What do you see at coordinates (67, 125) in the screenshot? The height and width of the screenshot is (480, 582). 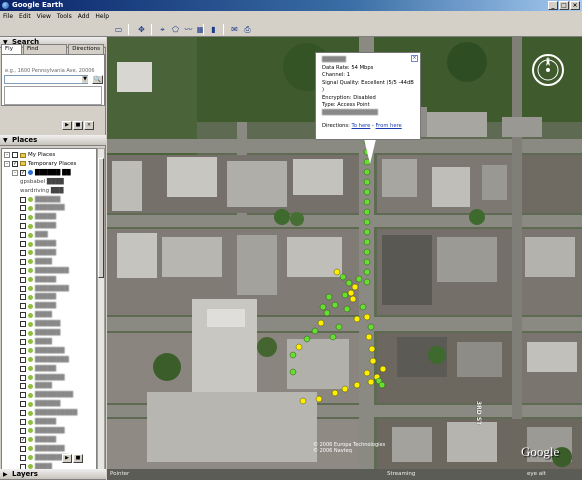 I see `play-button: ▶` at bounding box center [67, 125].